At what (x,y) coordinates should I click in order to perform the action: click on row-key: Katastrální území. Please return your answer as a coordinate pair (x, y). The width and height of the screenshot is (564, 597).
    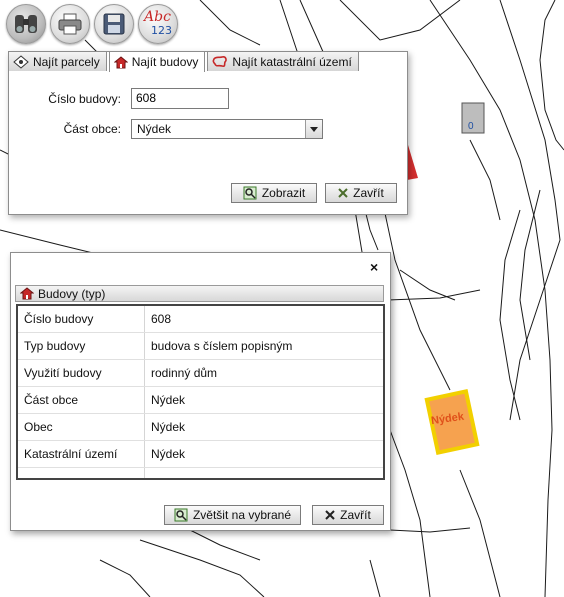
    Looking at the image, I should click on (81, 454).